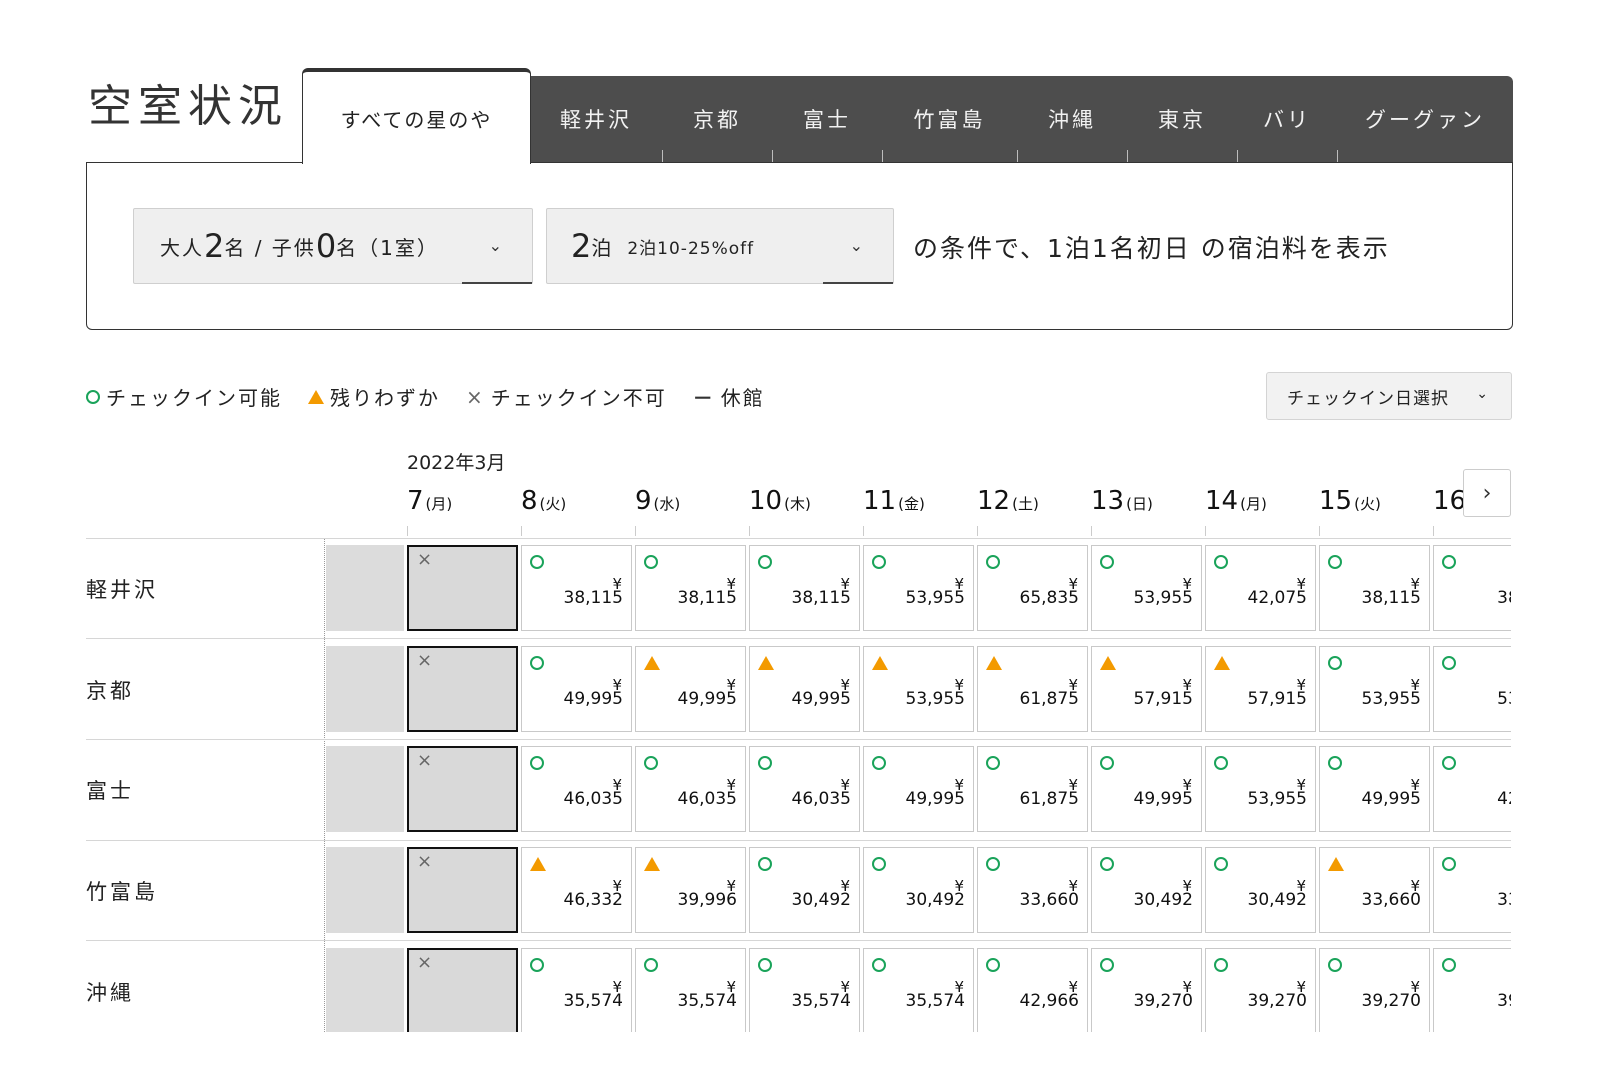 The width and height of the screenshot is (1600, 1067). Describe the element at coordinates (1163, 598) in the screenshot. I see `price: 53,955` at that location.